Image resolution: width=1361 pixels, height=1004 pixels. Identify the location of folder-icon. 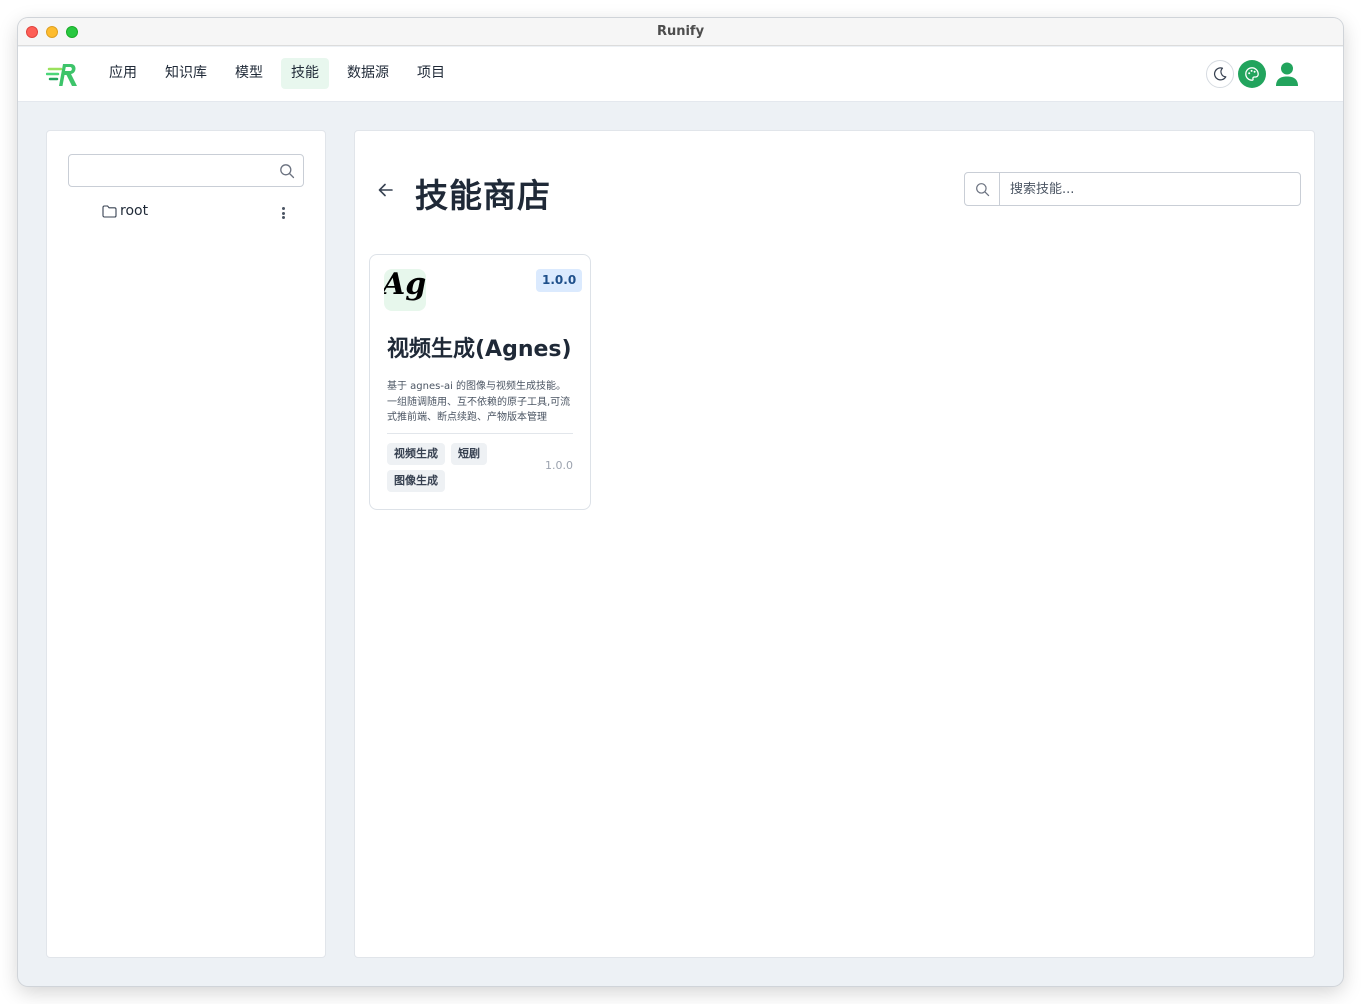
(109, 211).